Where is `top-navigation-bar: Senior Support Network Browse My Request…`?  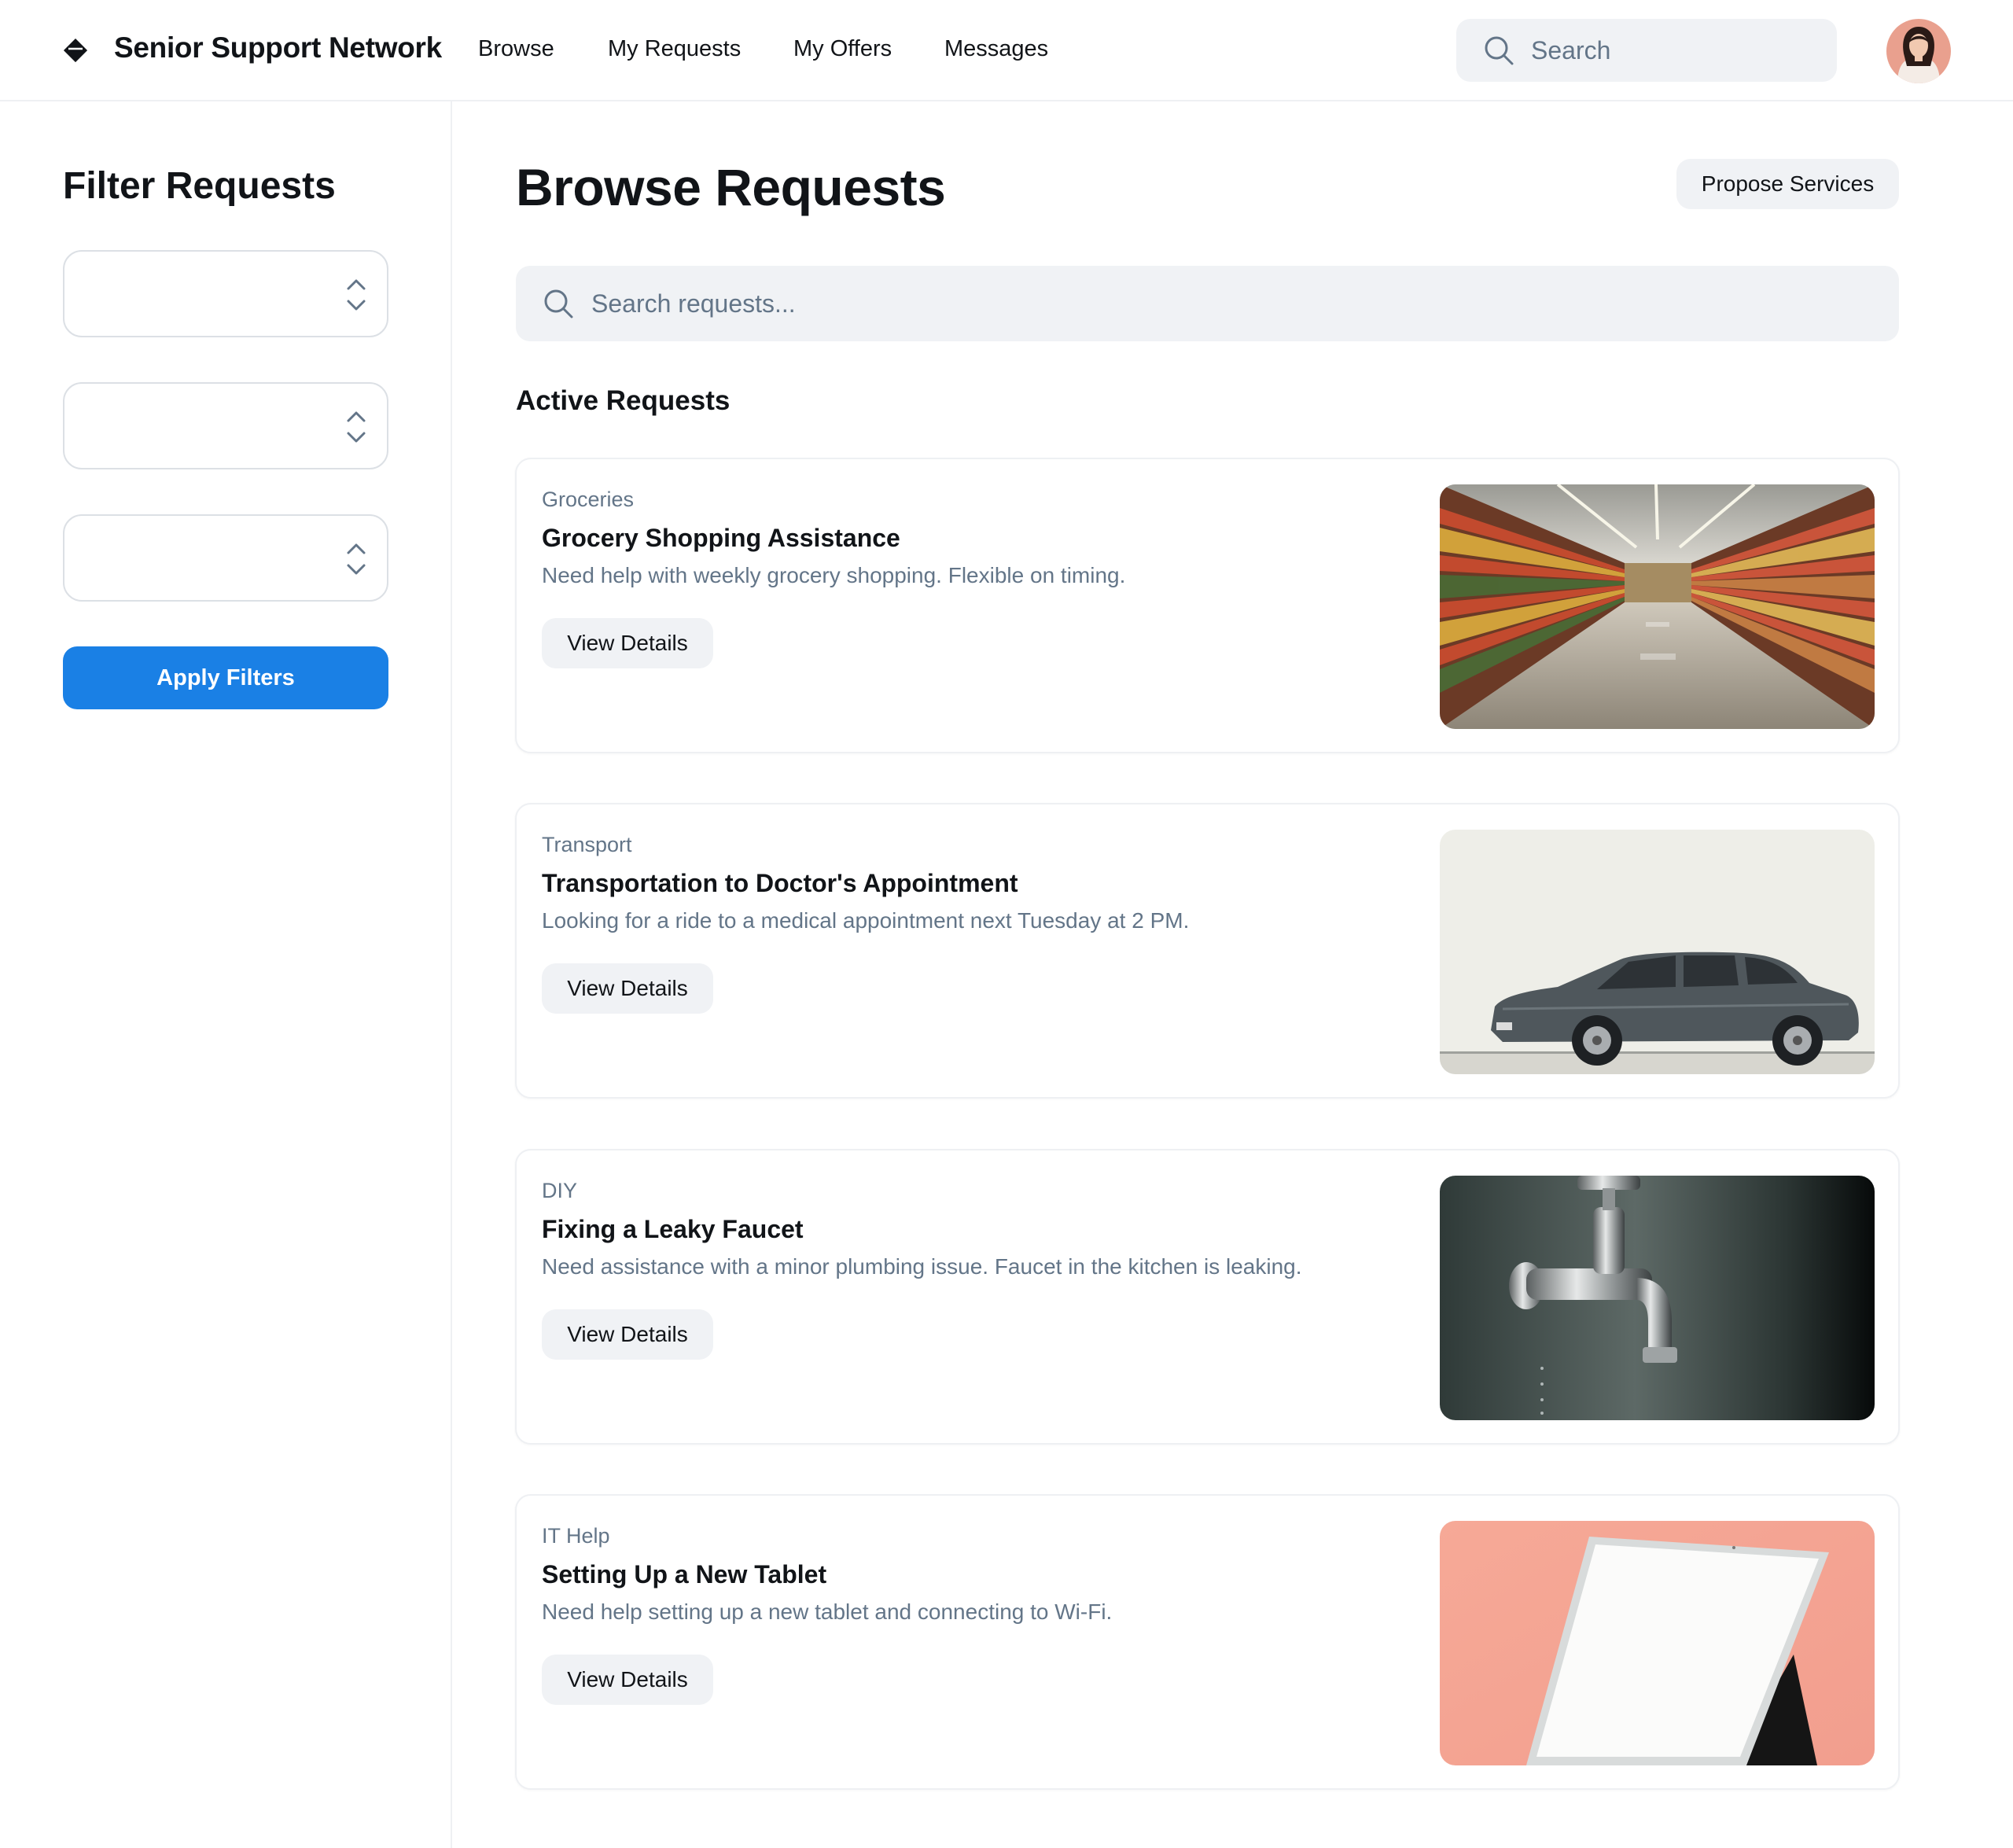
top-navigation-bar: Senior Support Network Browse My Request… is located at coordinates (1006, 50).